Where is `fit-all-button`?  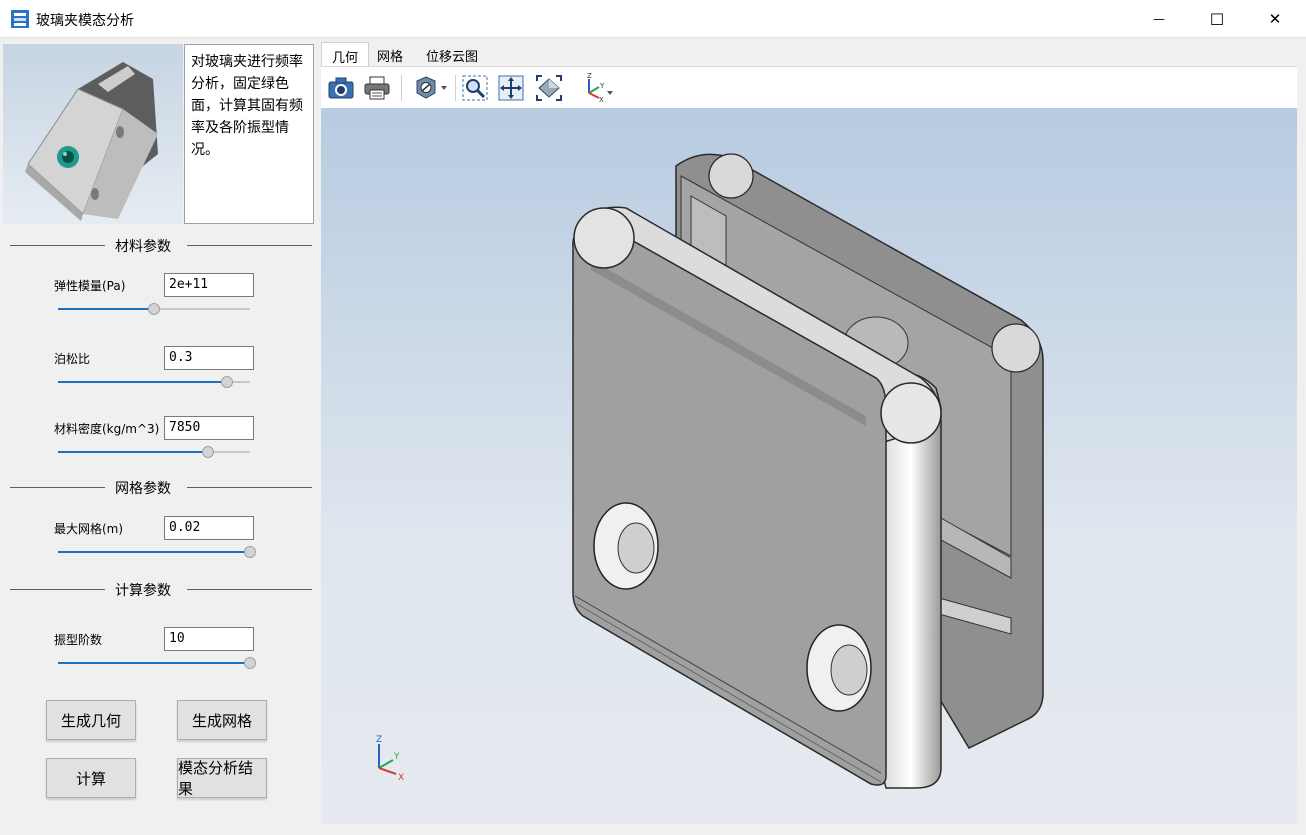 fit-all-button is located at coordinates (511, 88).